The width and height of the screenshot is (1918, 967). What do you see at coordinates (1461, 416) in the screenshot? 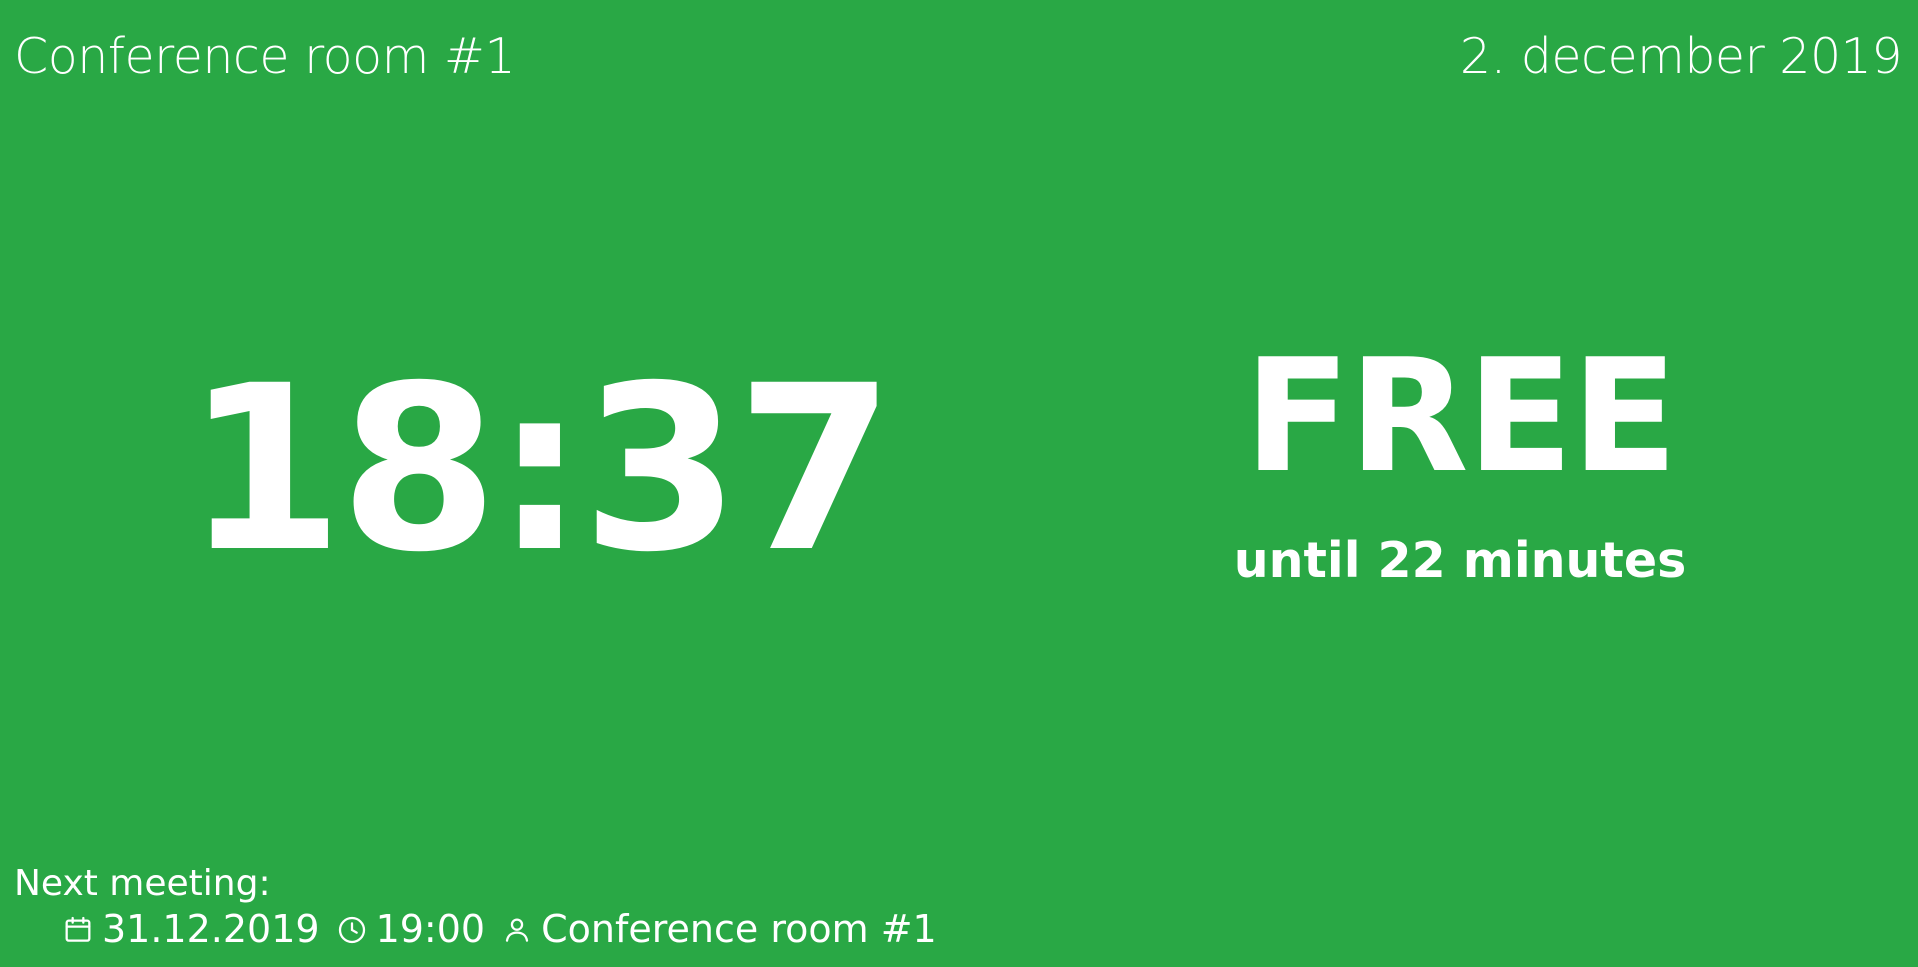
I see `status-label: FREE` at bounding box center [1461, 416].